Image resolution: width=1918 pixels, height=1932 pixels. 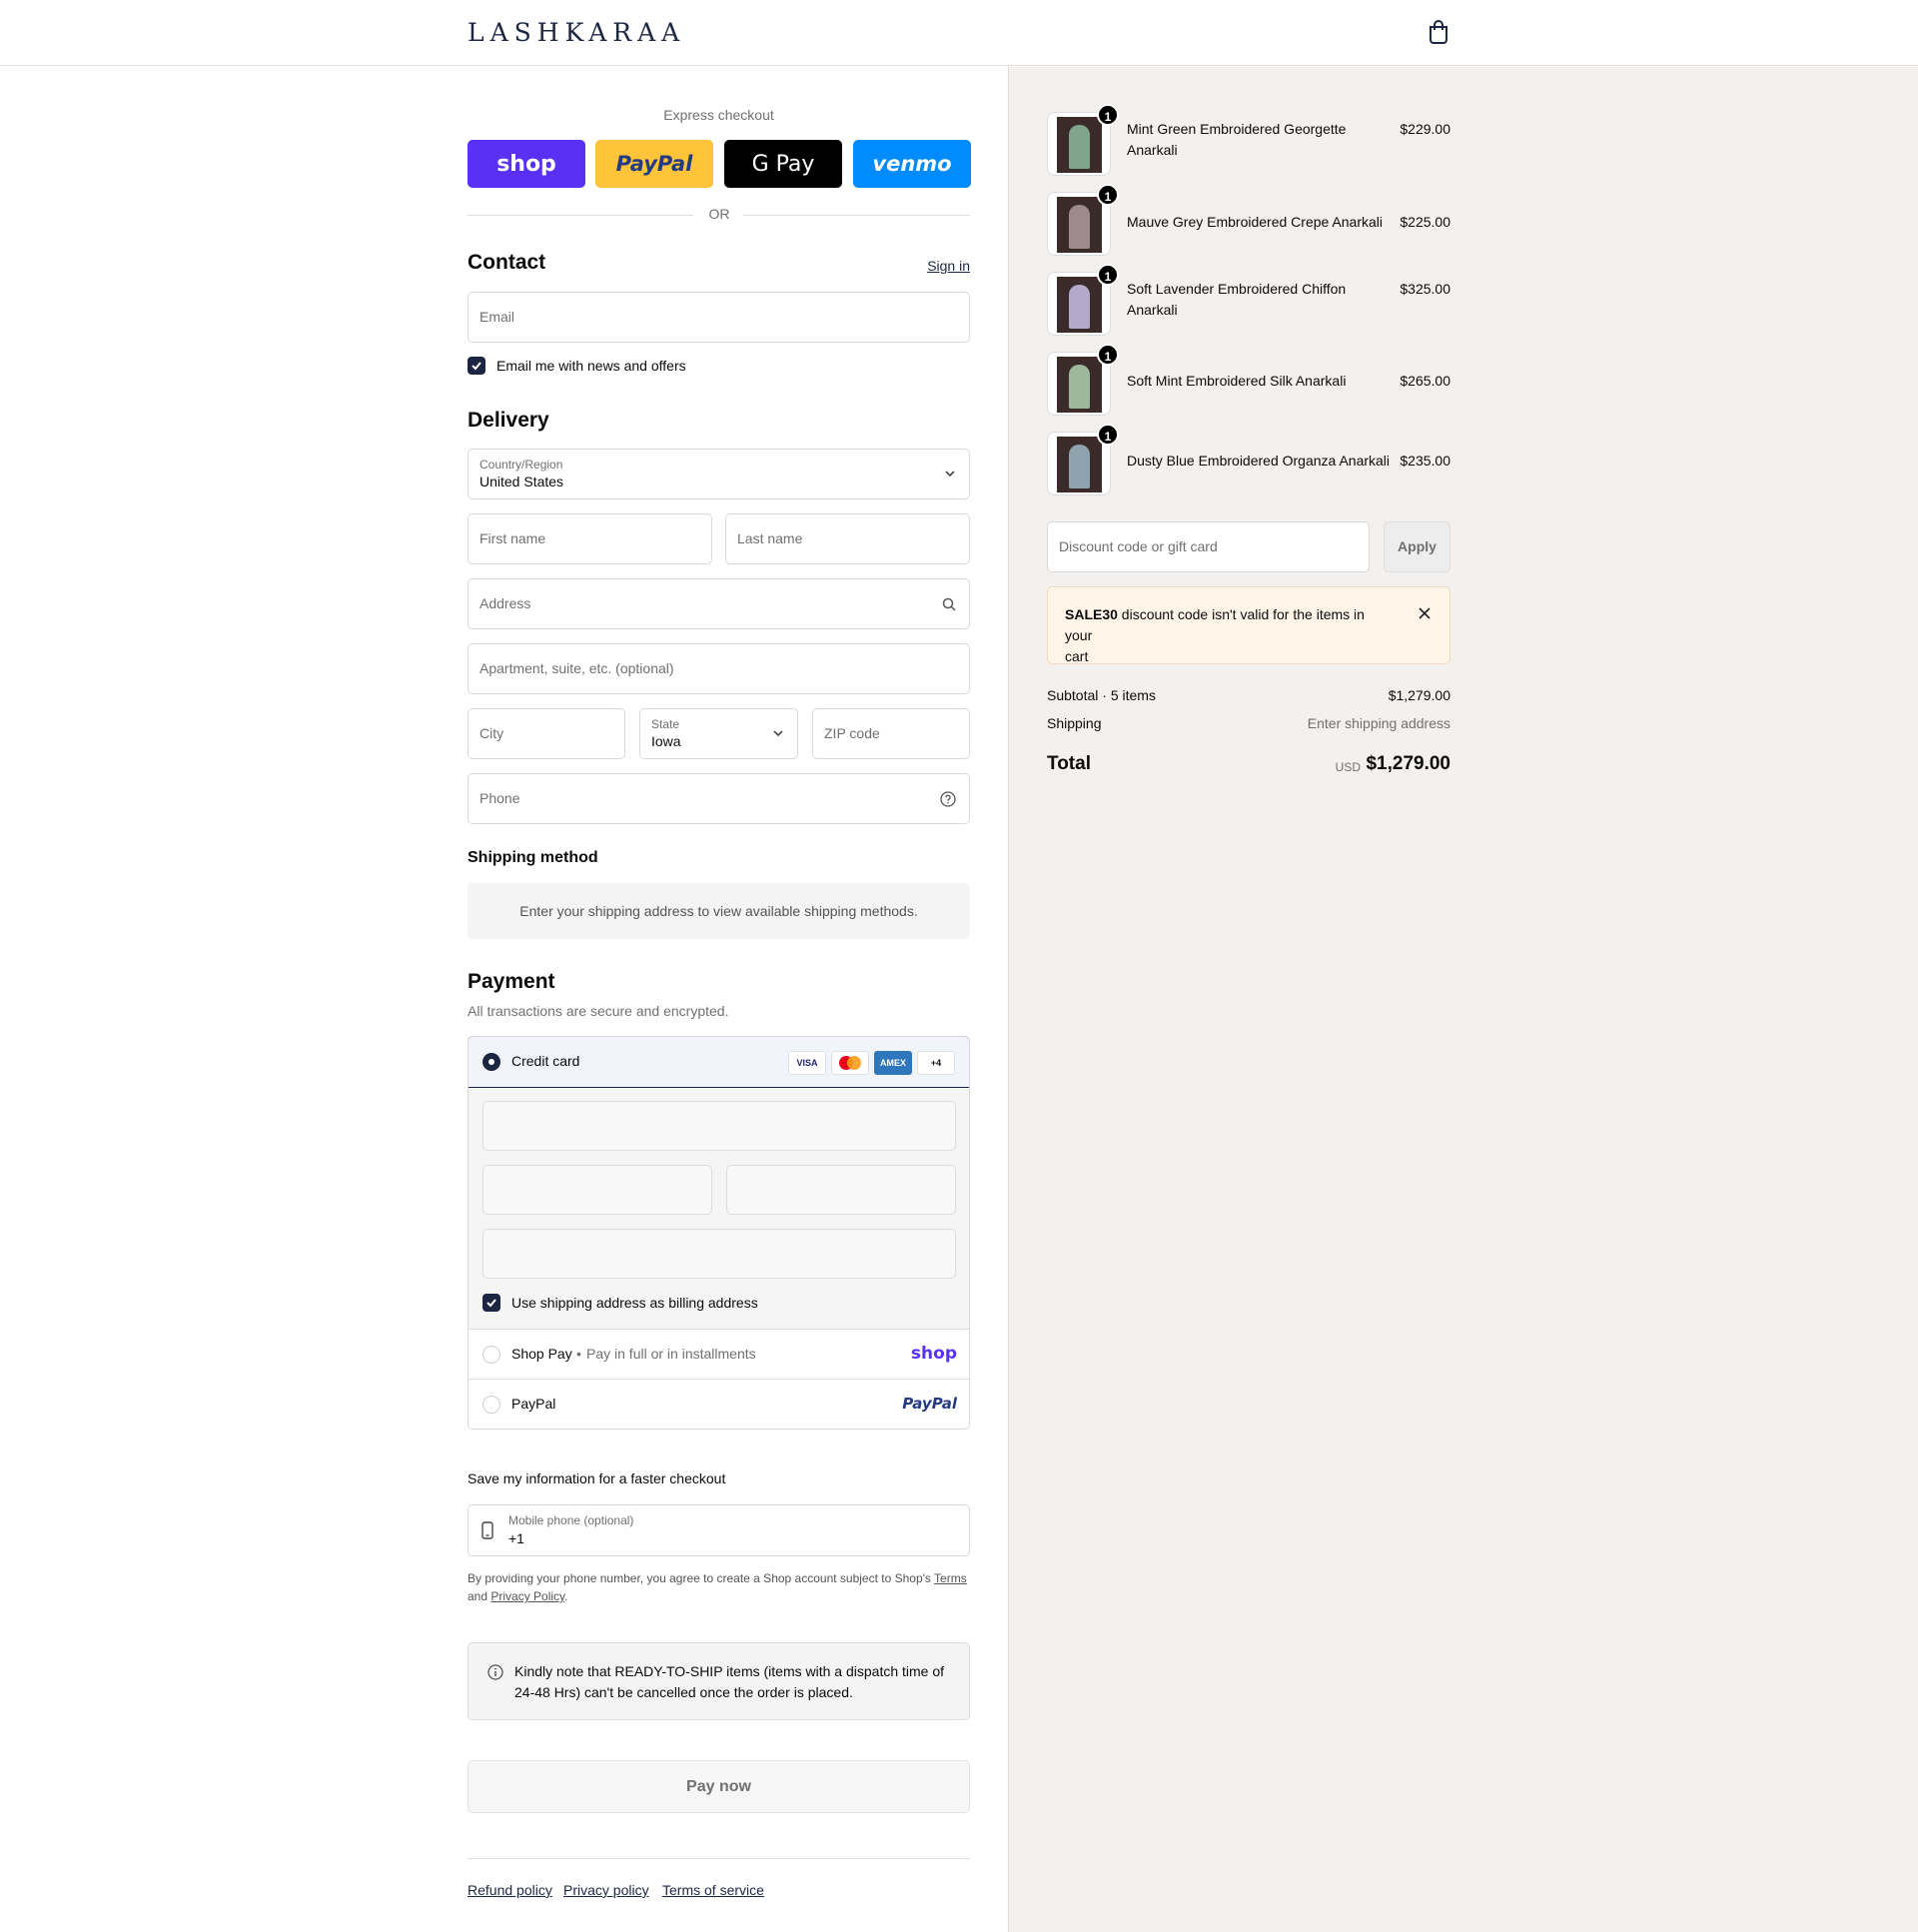 I want to click on state-label: State, so click(x=666, y=724).